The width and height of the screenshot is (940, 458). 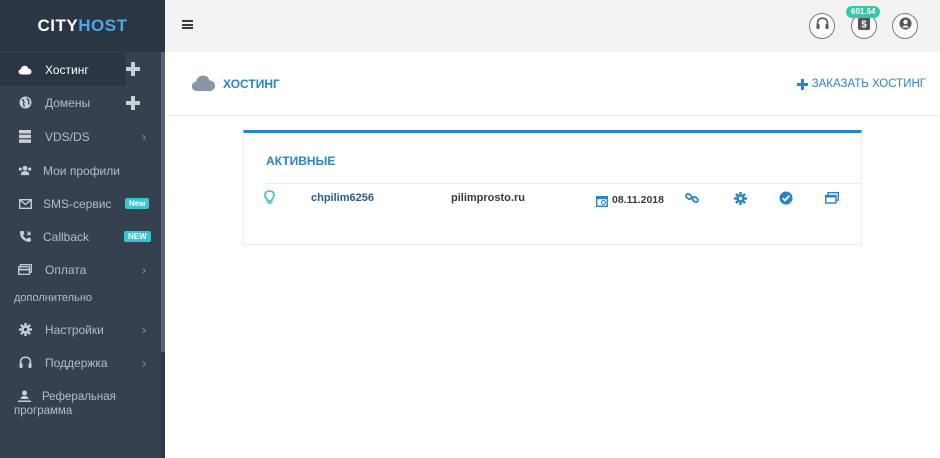 What do you see at coordinates (137, 236) in the screenshot?
I see `new-badge: NEW` at bounding box center [137, 236].